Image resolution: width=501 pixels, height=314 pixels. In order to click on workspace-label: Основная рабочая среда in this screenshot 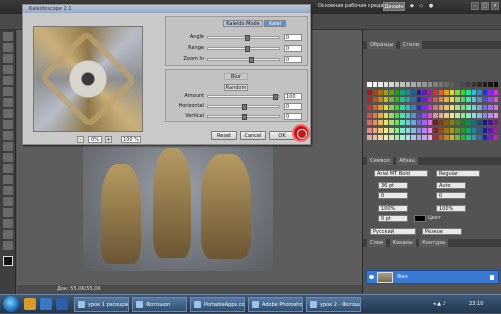, I will do `click(350, 6)`.